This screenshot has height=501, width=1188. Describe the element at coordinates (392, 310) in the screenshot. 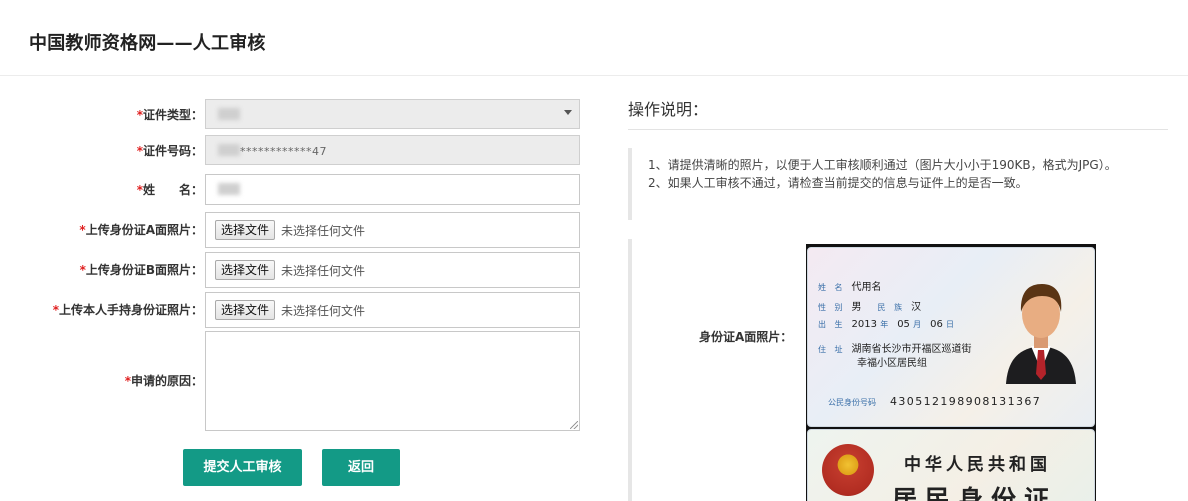

I see `upload-hand-input: 选择文件 未选择任何文件` at that location.